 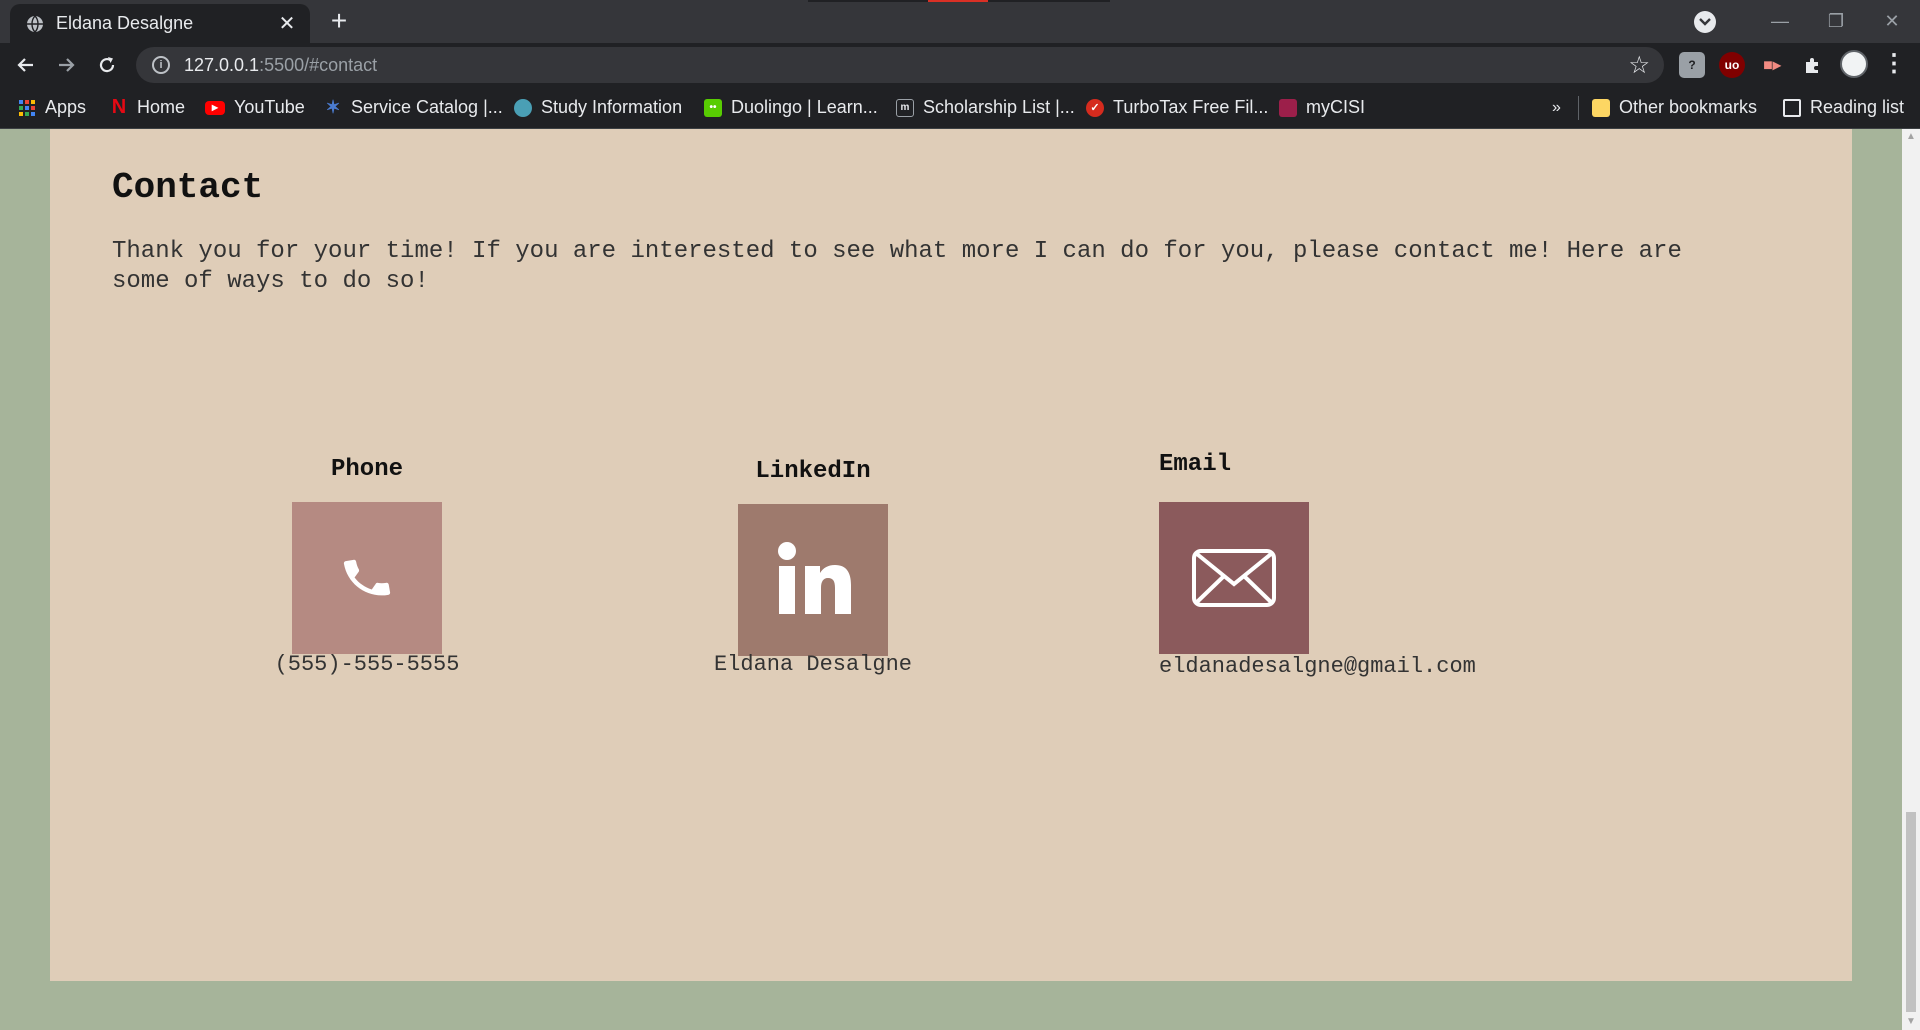 I want to click on phone-tile-link, so click(x=367, y=578).